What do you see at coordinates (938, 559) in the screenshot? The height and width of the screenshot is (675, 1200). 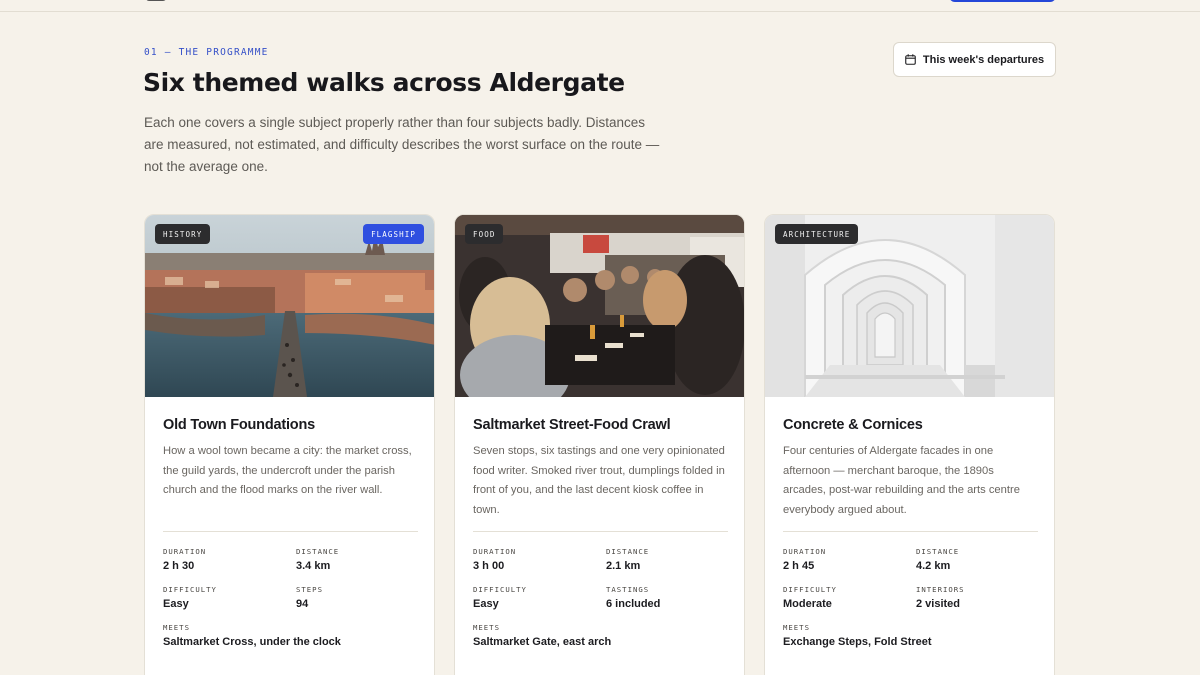 I see `stat-distance: DISTANCE 4.2 km` at bounding box center [938, 559].